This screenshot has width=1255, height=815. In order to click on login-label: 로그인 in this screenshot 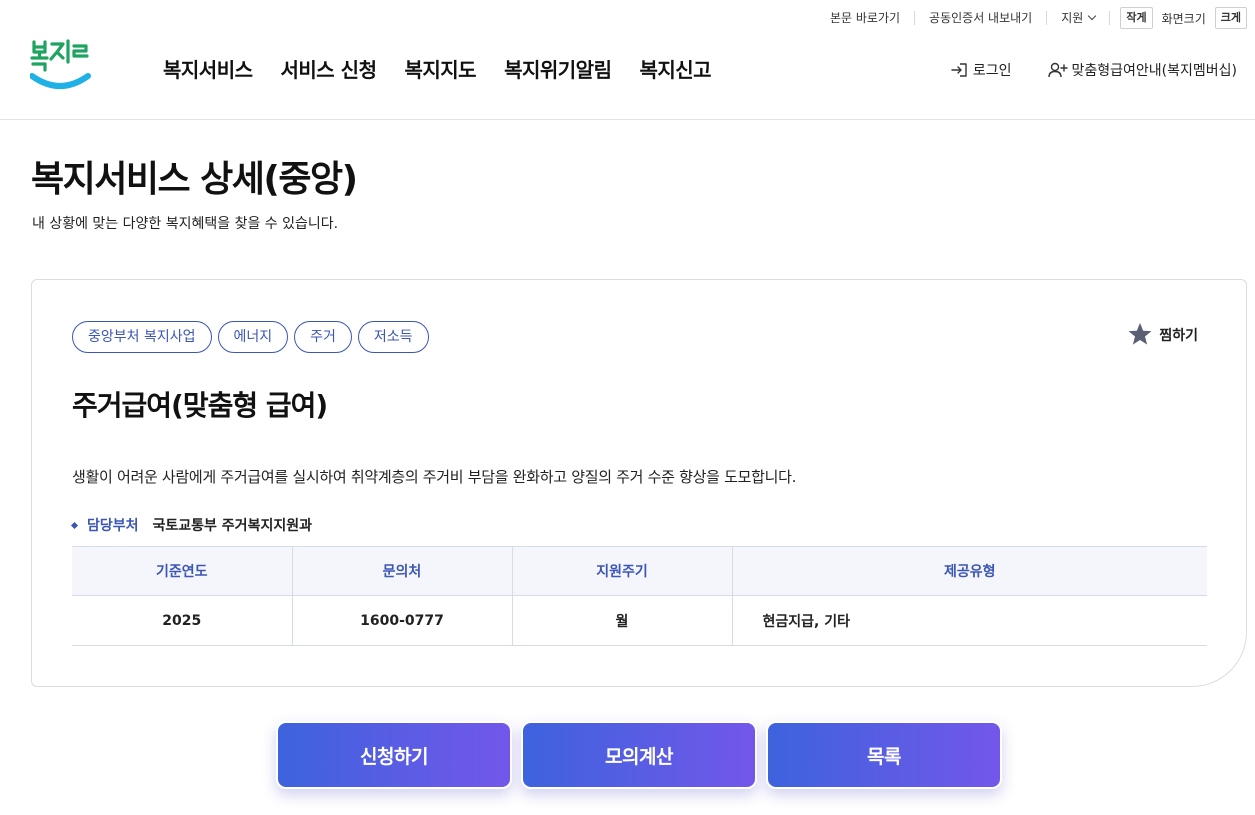, I will do `click(992, 71)`.